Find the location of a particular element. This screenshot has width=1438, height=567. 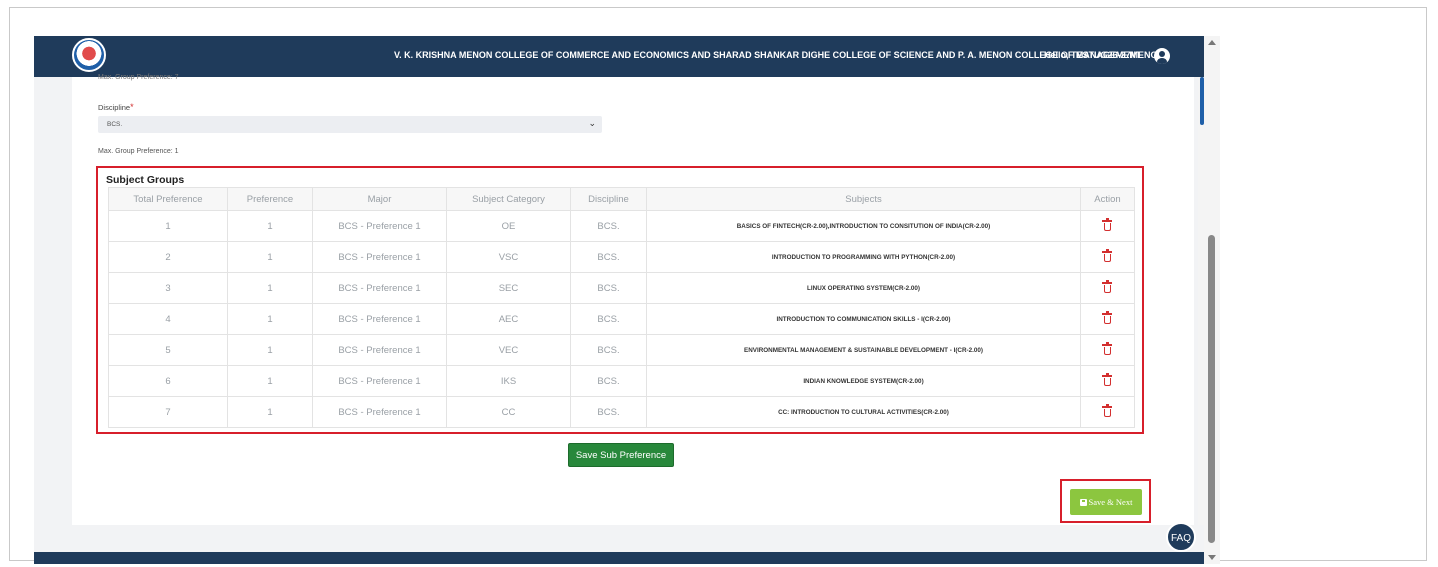

cell-subject-category: AEC is located at coordinates (508, 319).